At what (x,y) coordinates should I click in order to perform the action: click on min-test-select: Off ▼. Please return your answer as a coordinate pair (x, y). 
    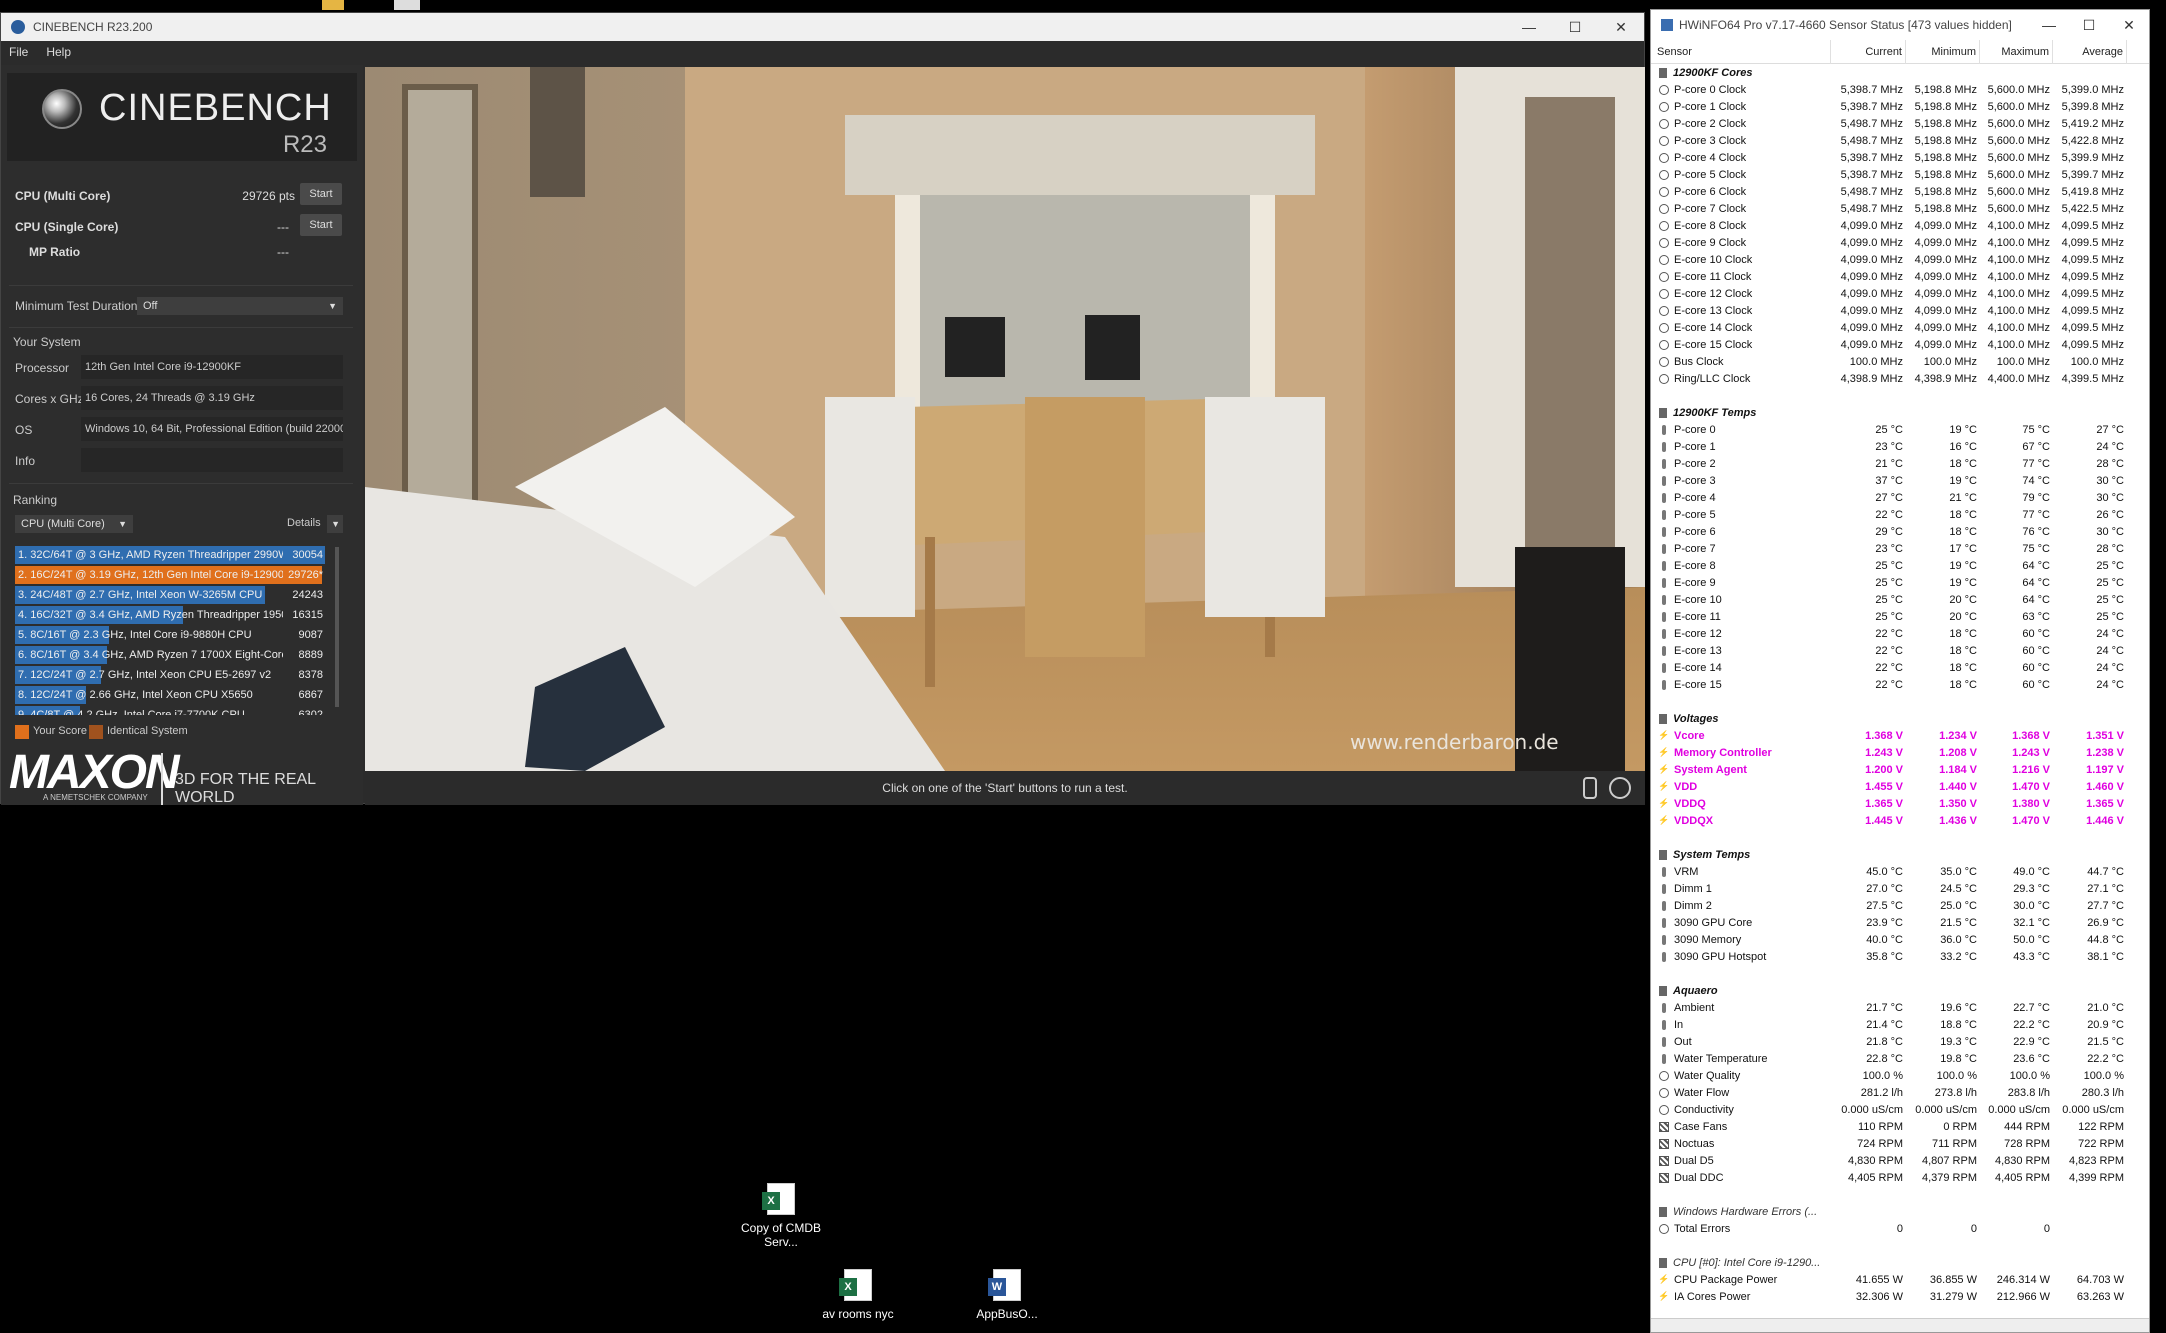
    Looking at the image, I should click on (240, 306).